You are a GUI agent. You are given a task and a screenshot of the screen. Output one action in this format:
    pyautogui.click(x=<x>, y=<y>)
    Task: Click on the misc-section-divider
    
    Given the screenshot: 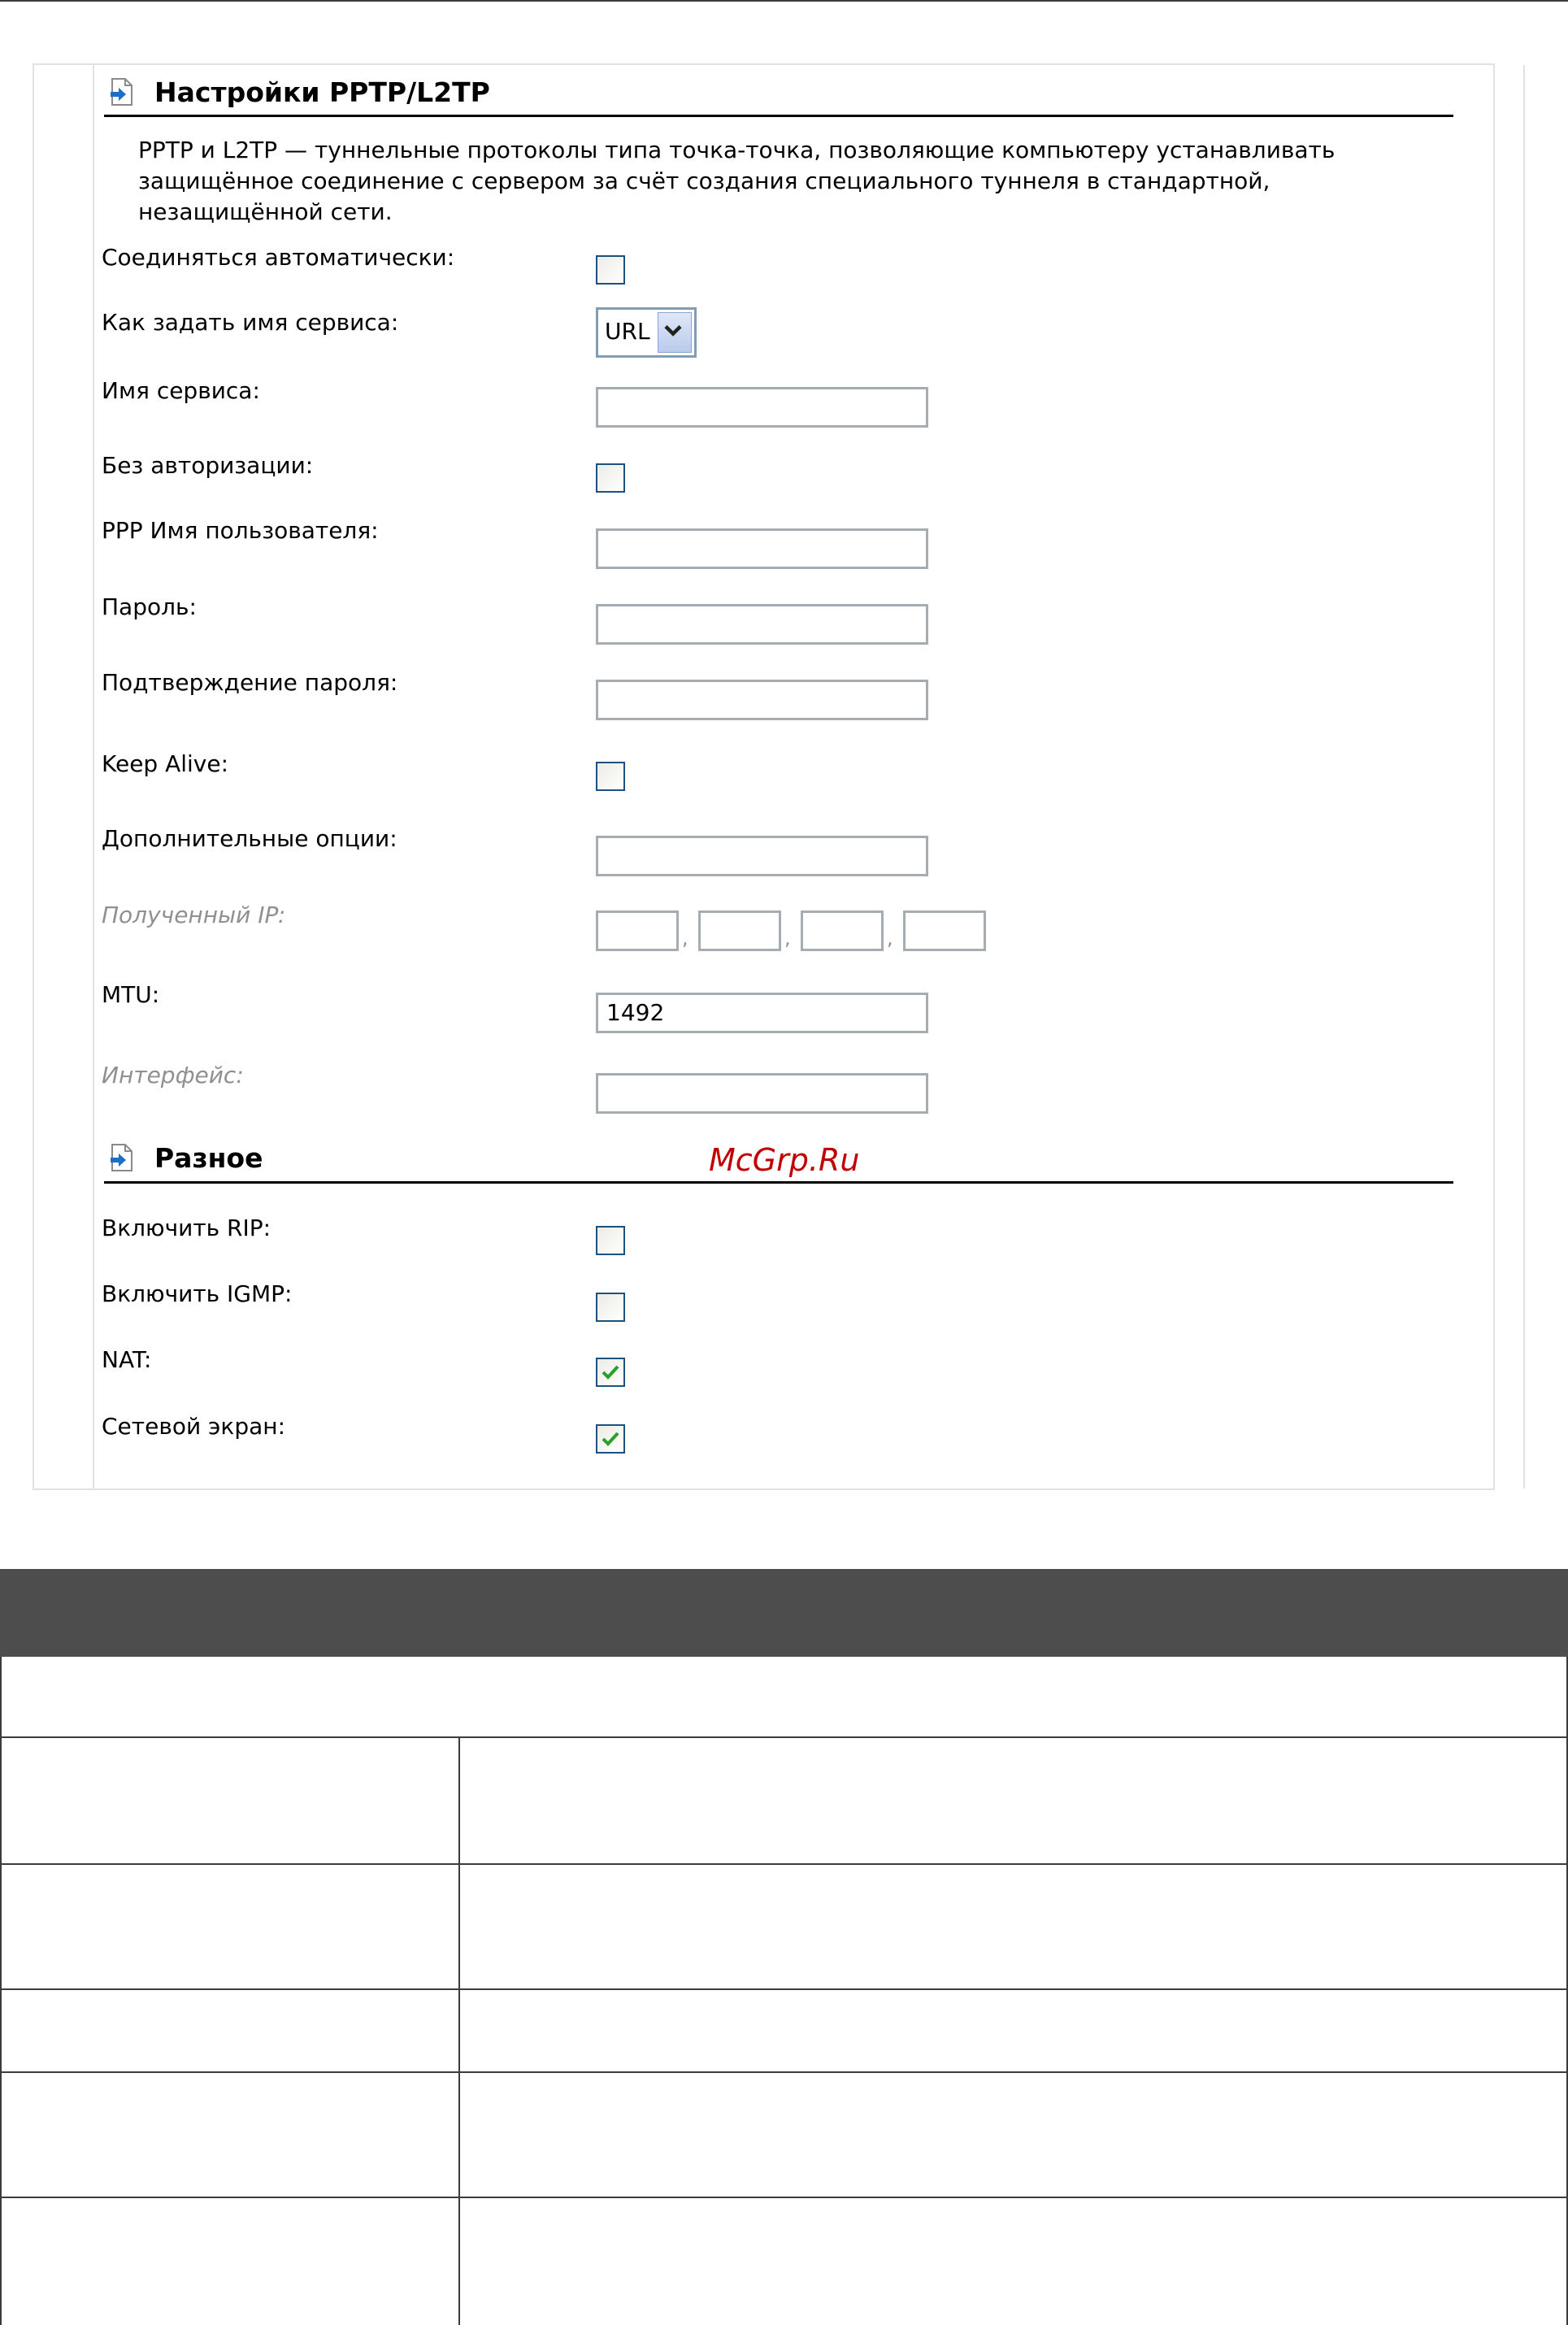 What is the action you would take?
    pyautogui.click(x=778, y=1182)
    